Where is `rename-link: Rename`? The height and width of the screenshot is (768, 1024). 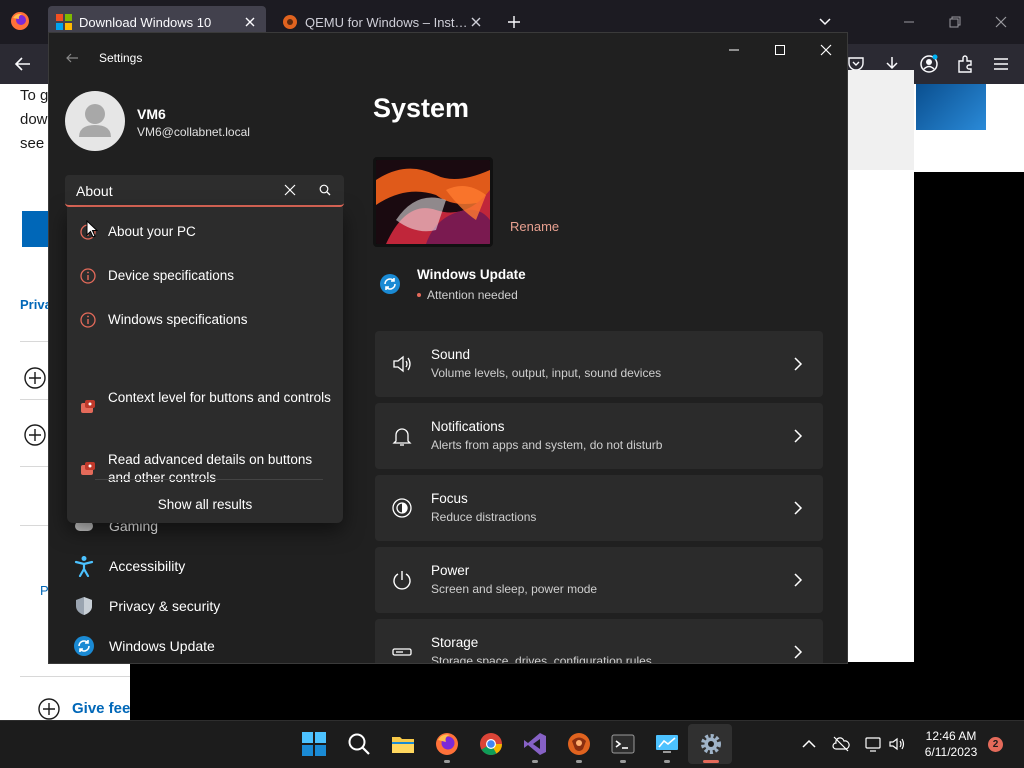
rename-link: Rename is located at coordinates (534, 226).